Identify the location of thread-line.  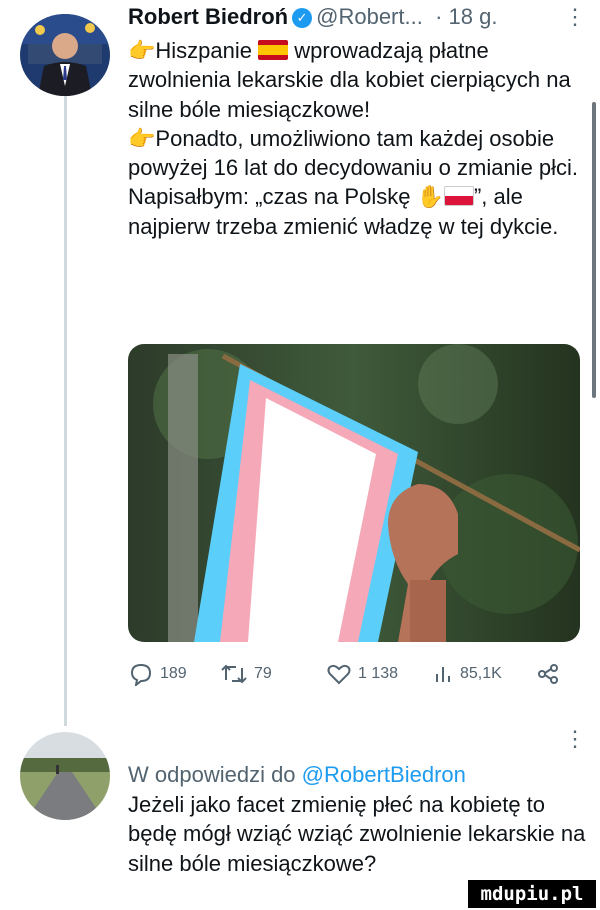
(65, 411).